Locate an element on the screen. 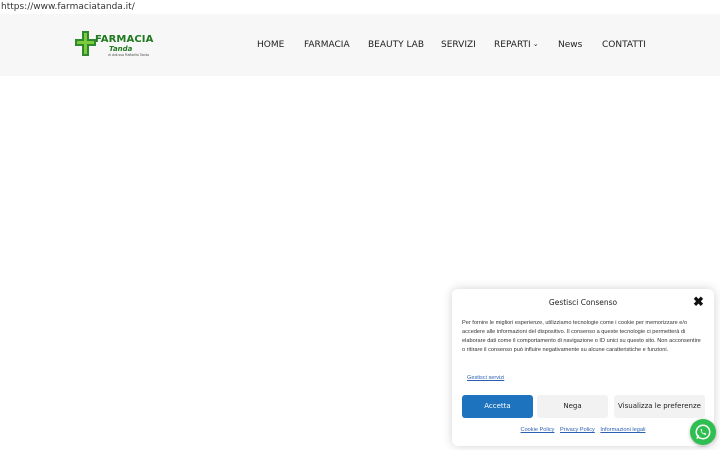  preferences-button: Visualizza le preferenze is located at coordinates (659, 406).